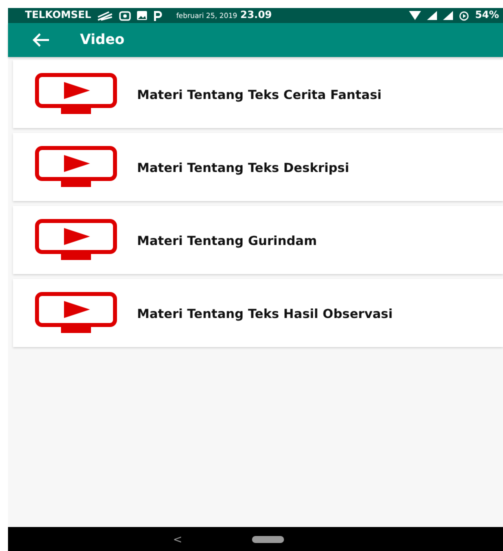  I want to click on status-time: 23.09, so click(256, 15).